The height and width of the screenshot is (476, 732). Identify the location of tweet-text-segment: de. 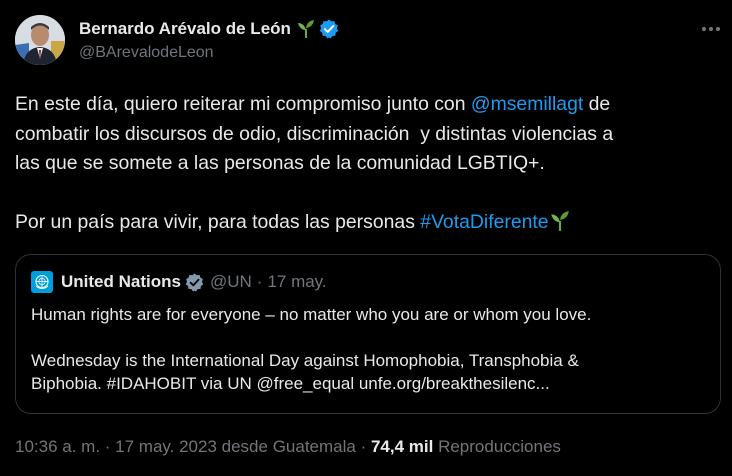
(597, 104).